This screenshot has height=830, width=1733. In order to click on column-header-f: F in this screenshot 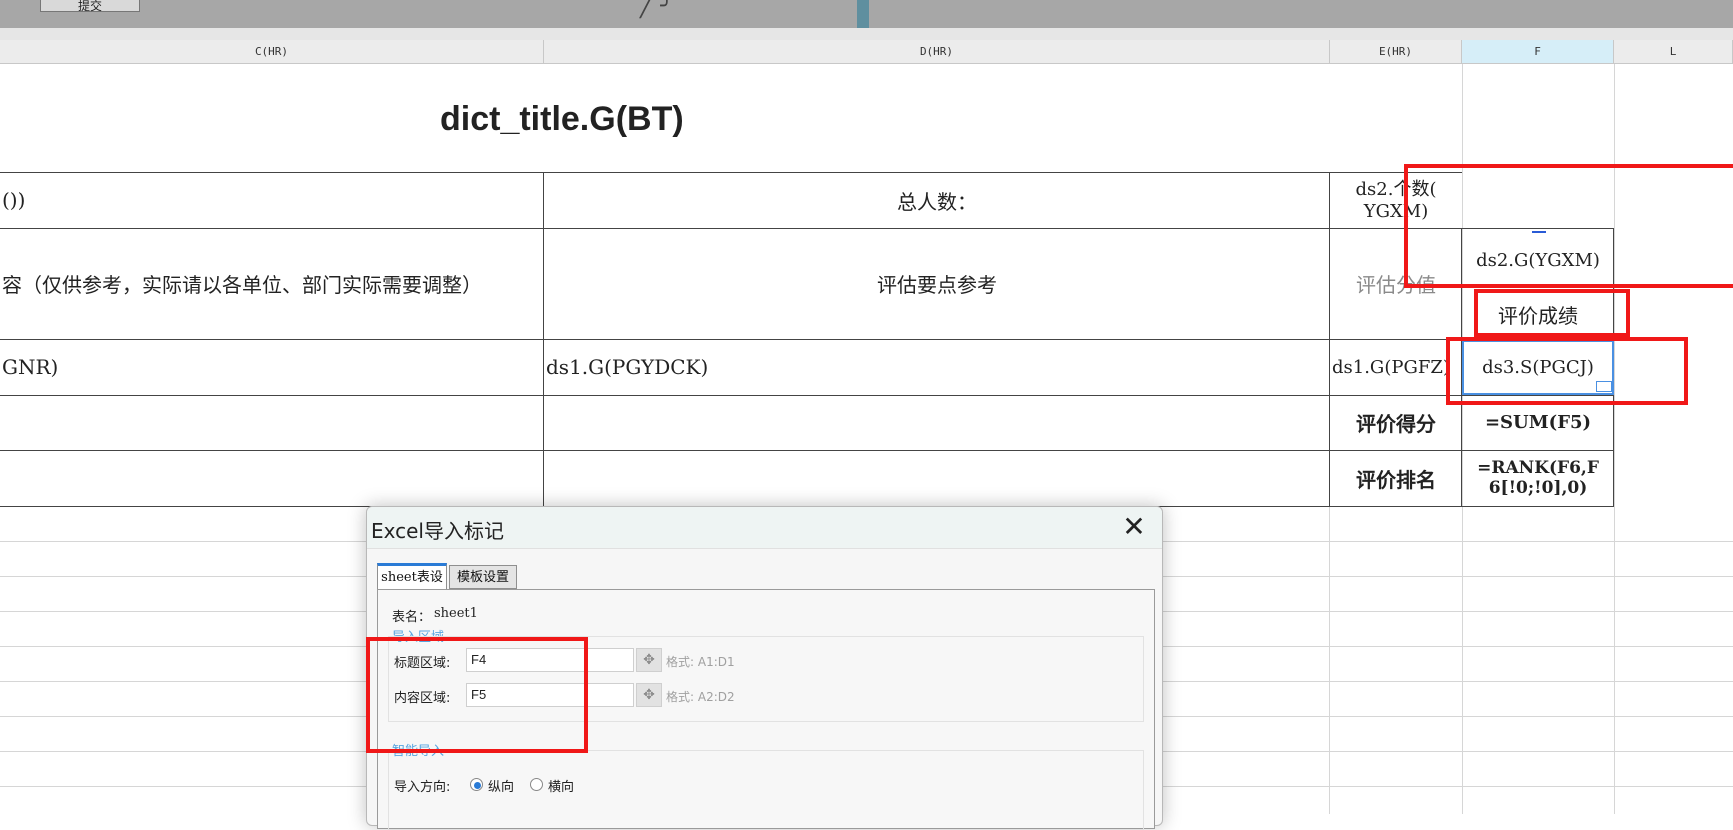, I will do `click(1538, 52)`.